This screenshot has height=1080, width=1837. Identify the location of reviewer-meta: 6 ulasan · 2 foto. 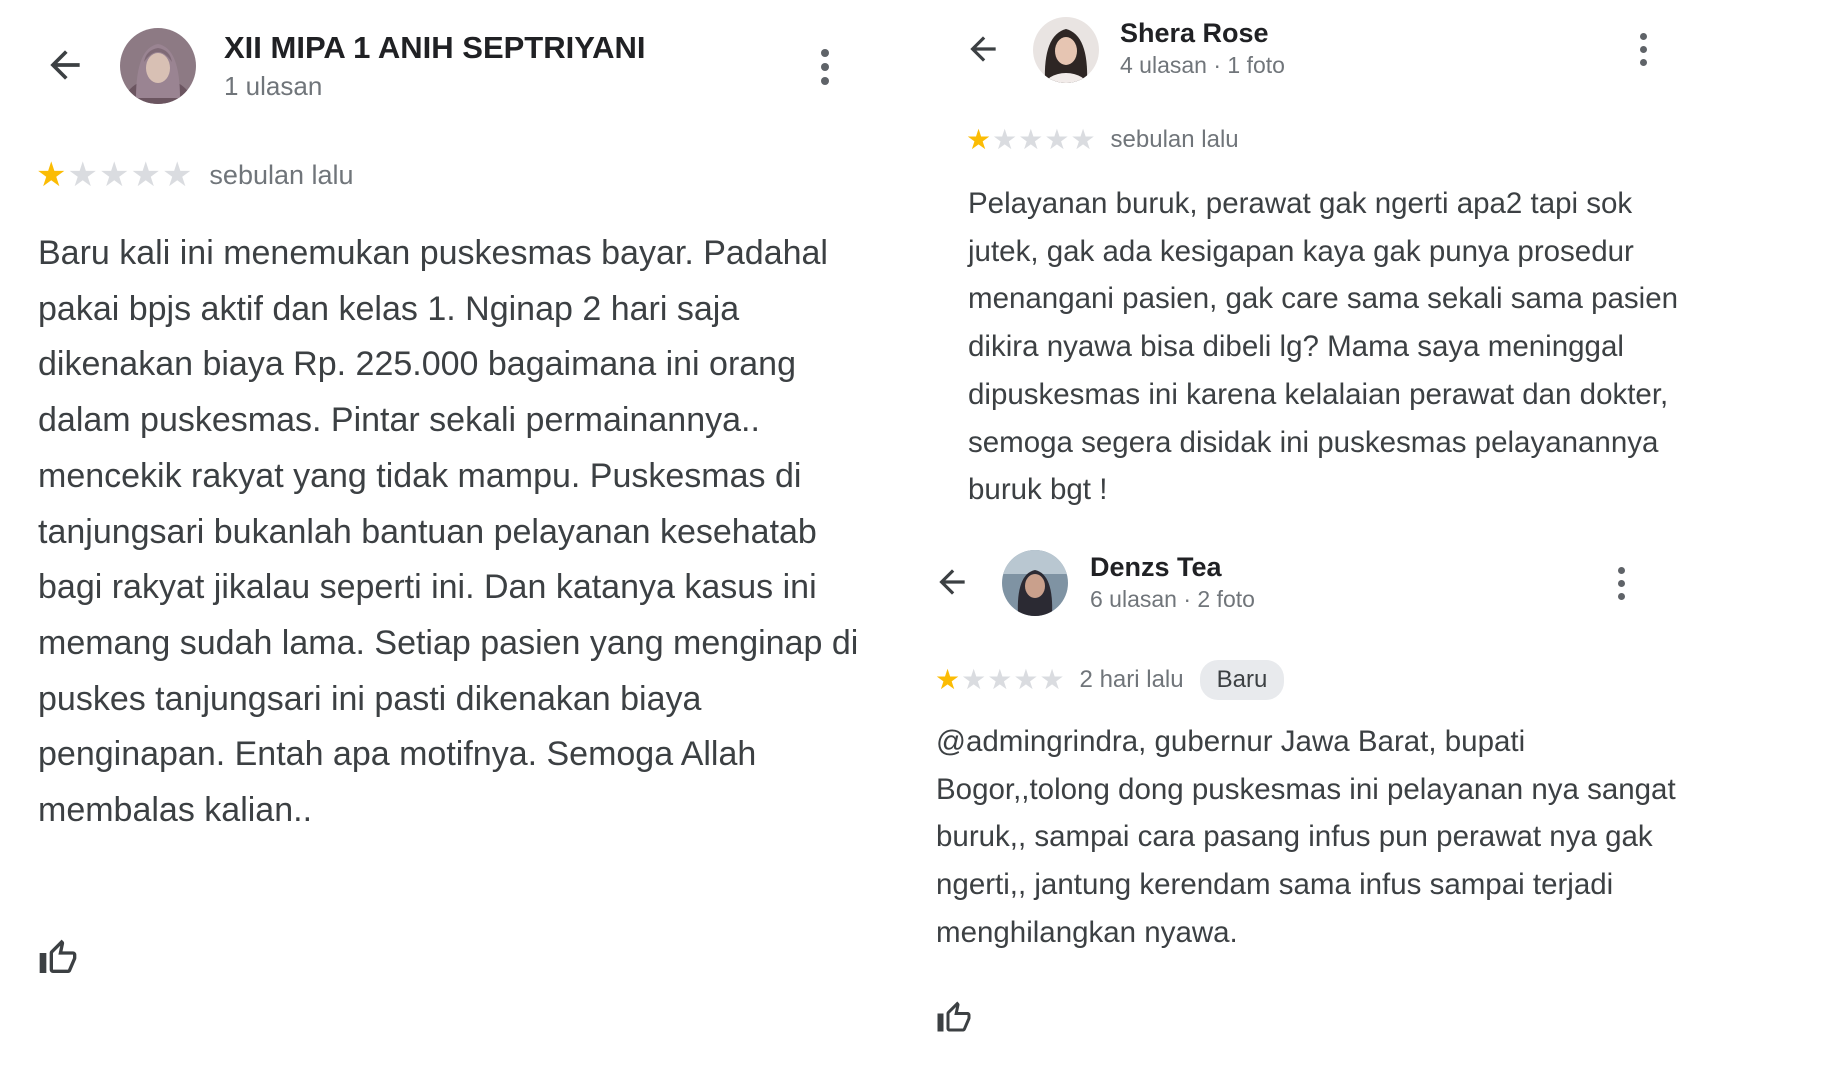
(1172, 599).